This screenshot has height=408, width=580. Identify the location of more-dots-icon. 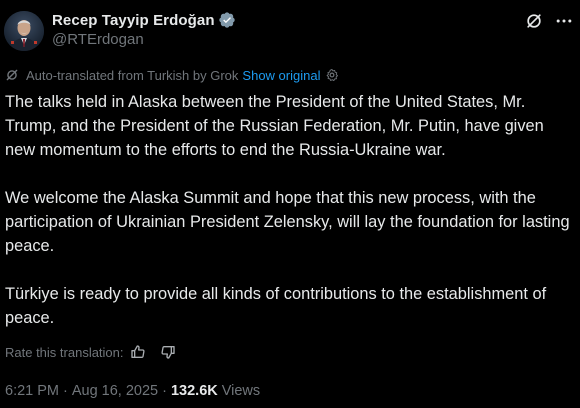
(564, 21).